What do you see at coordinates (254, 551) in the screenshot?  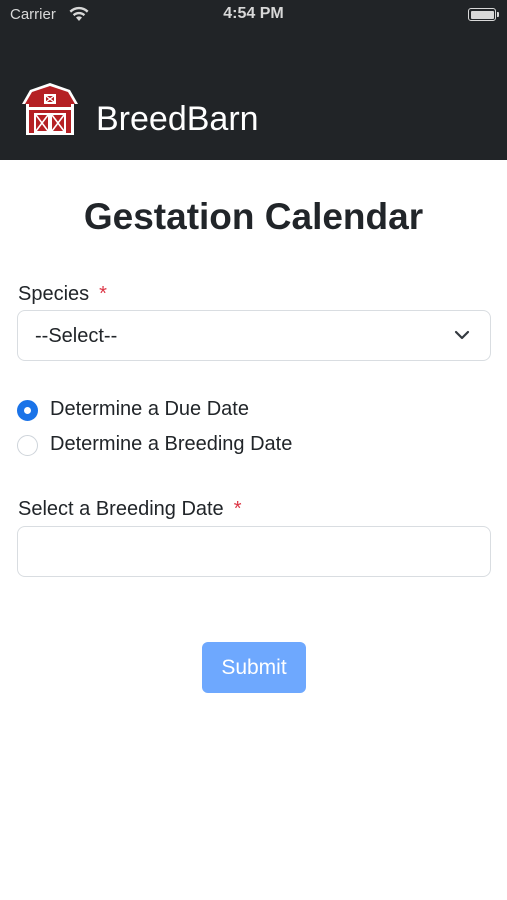 I see `breeding-date-input` at bounding box center [254, 551].